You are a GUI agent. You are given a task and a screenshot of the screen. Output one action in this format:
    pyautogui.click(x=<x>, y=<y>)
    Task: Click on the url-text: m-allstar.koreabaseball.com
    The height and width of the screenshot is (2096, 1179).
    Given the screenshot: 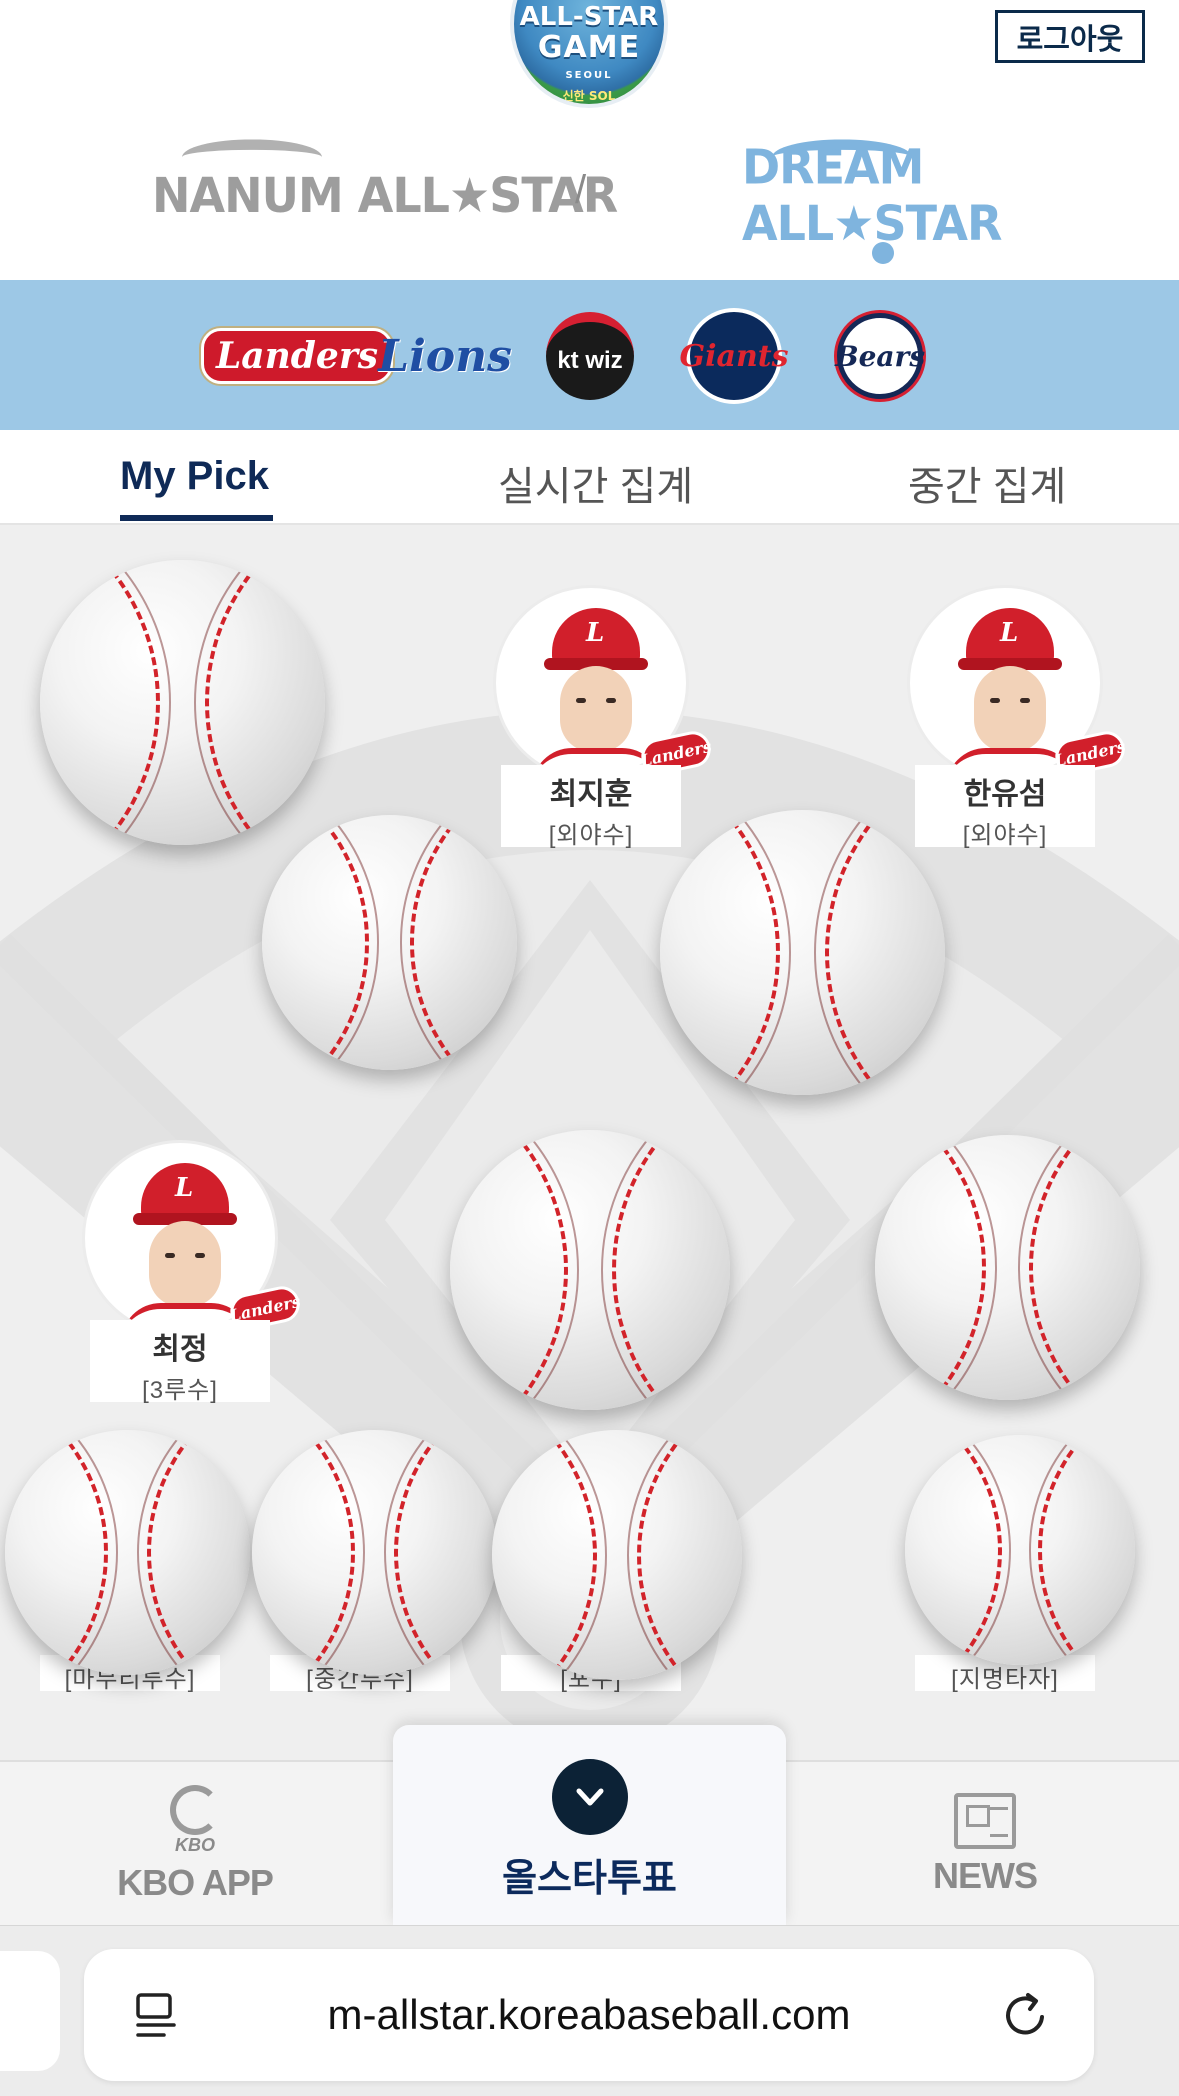 What is the action you would take?
    pyautogui.click(x=589, y=2014)
    